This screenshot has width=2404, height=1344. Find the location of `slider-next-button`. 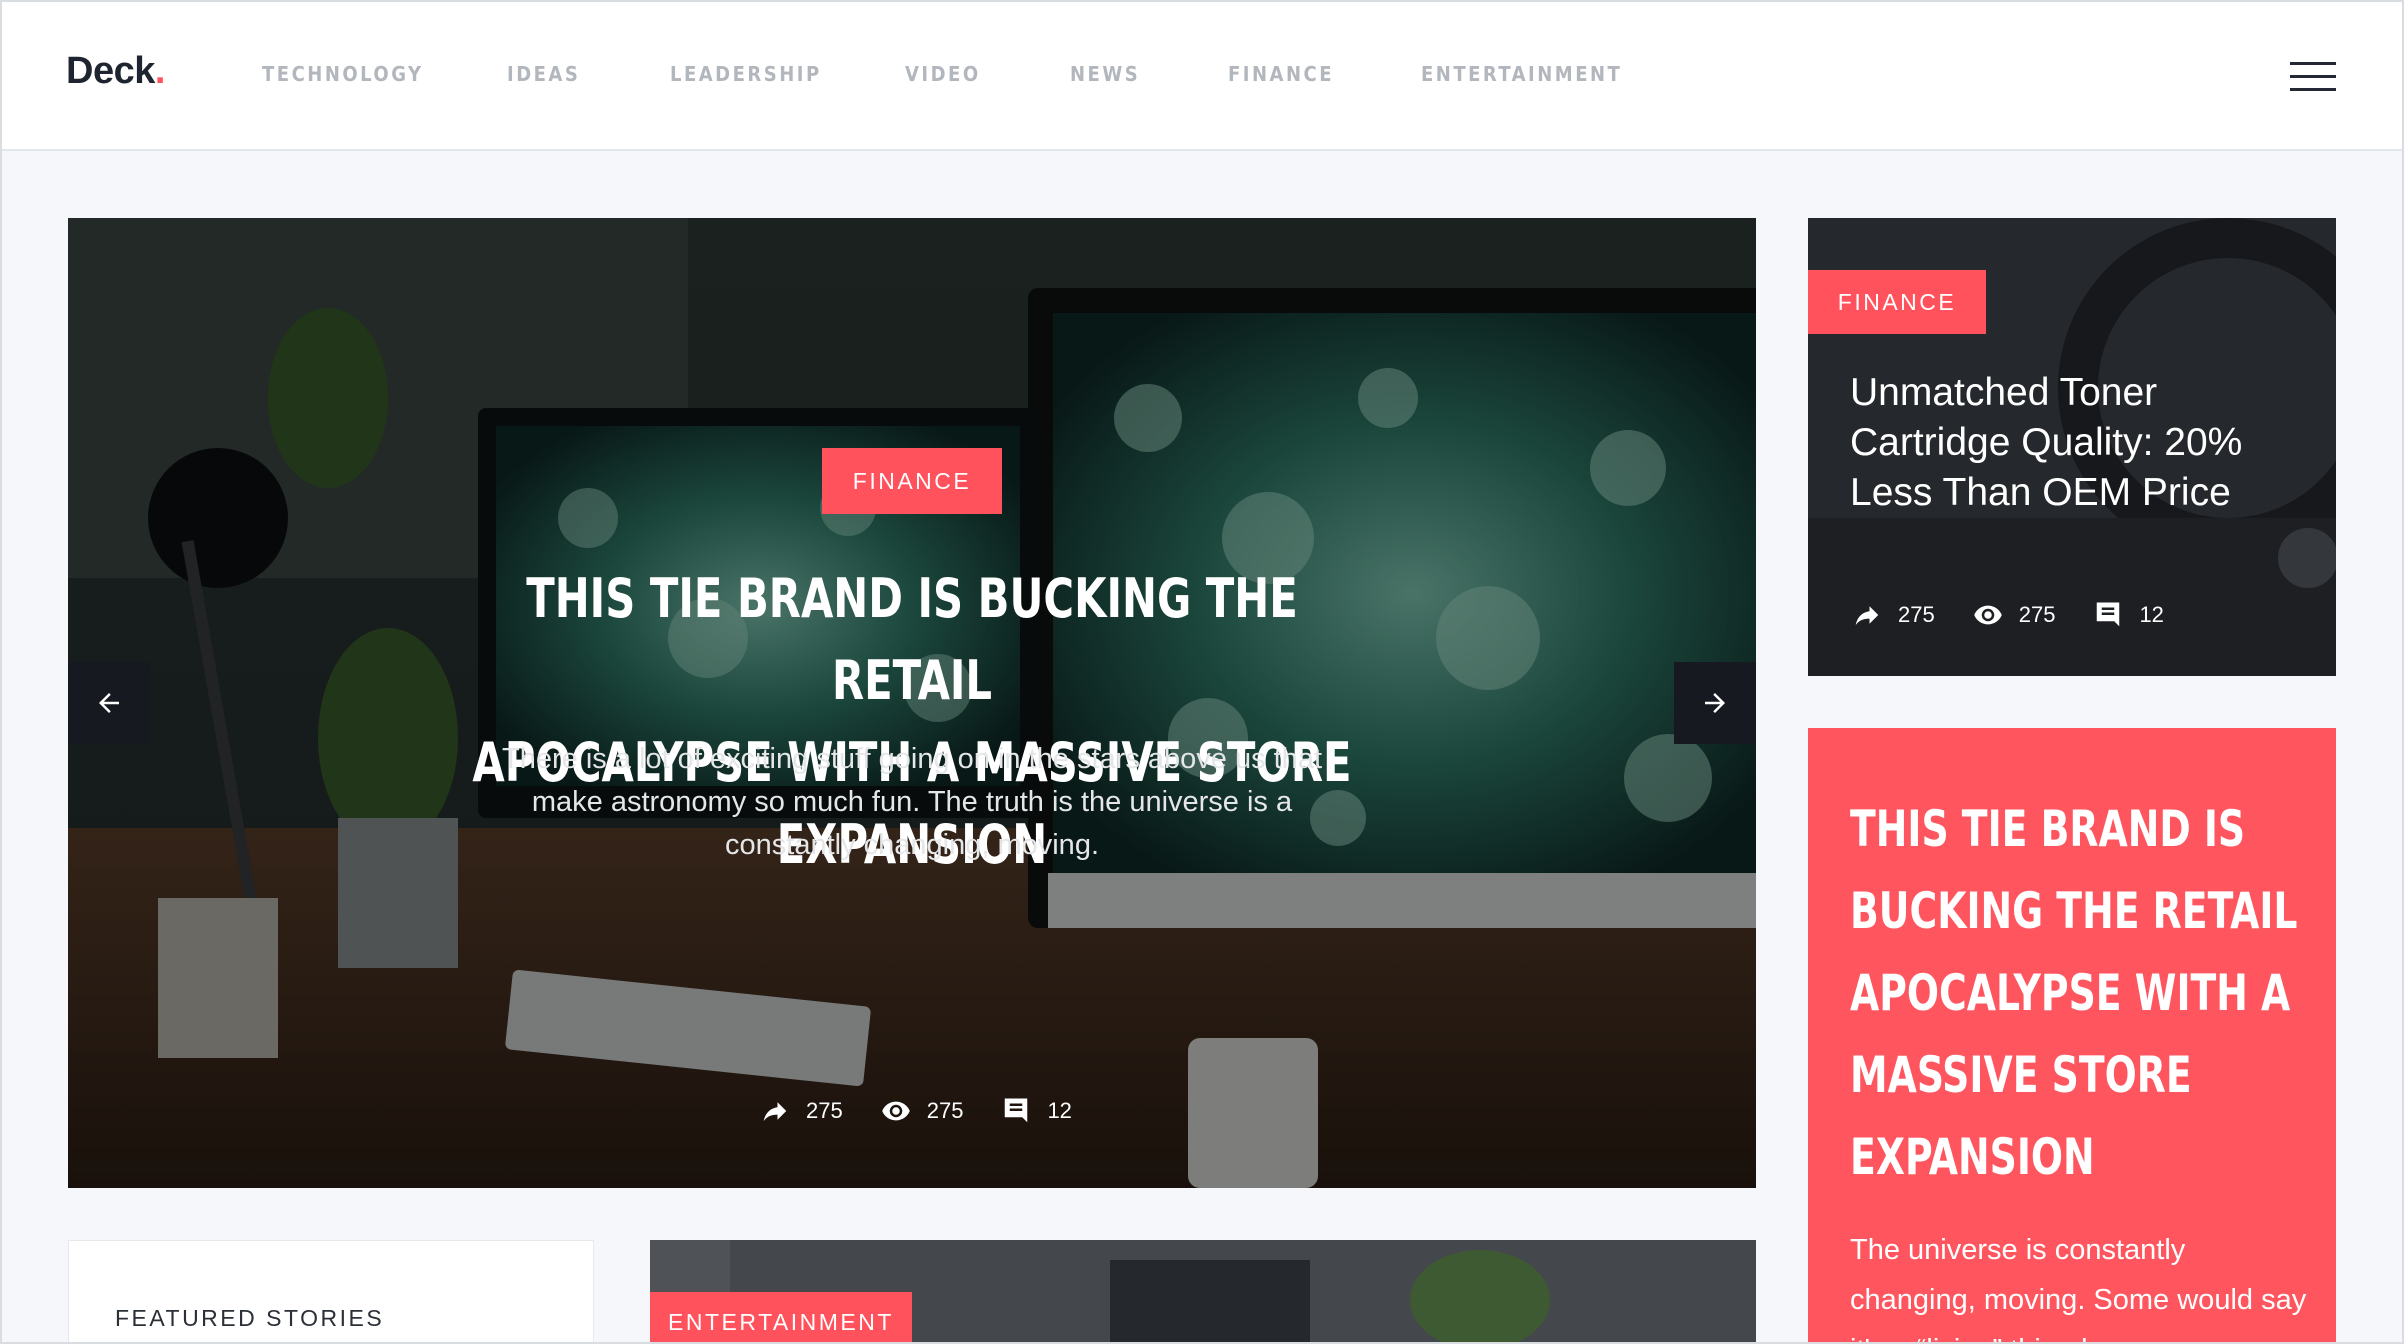

slider-next-button is located at coordinates (1715, 703).